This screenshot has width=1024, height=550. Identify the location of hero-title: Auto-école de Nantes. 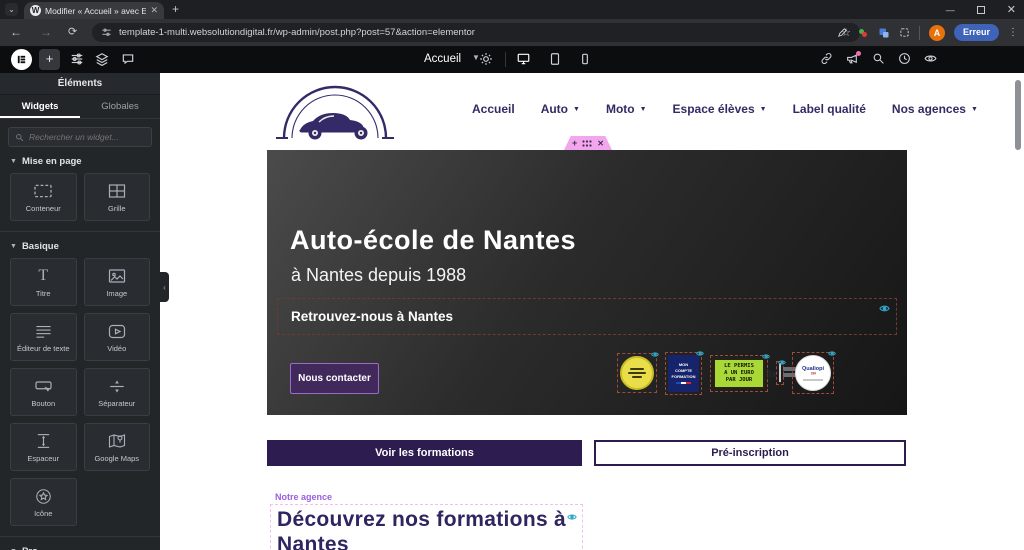
(433, 240).